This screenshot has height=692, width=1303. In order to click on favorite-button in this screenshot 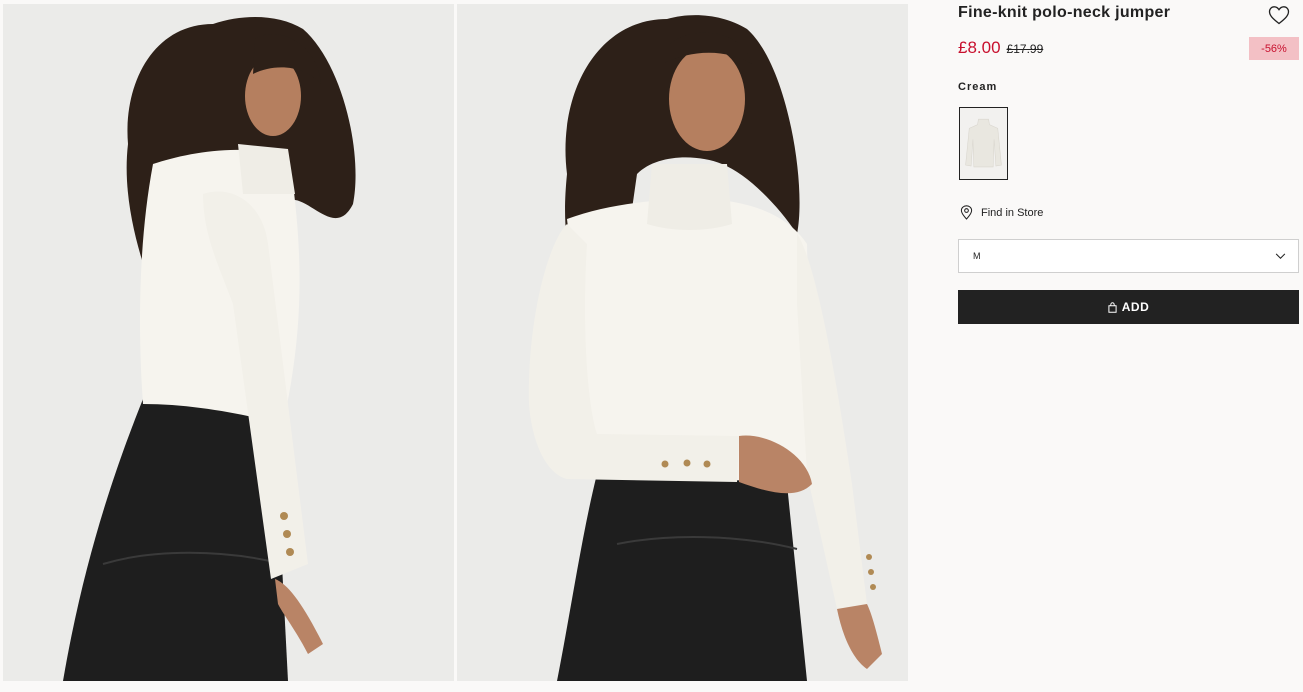, I will do `click(1279, 15)`.